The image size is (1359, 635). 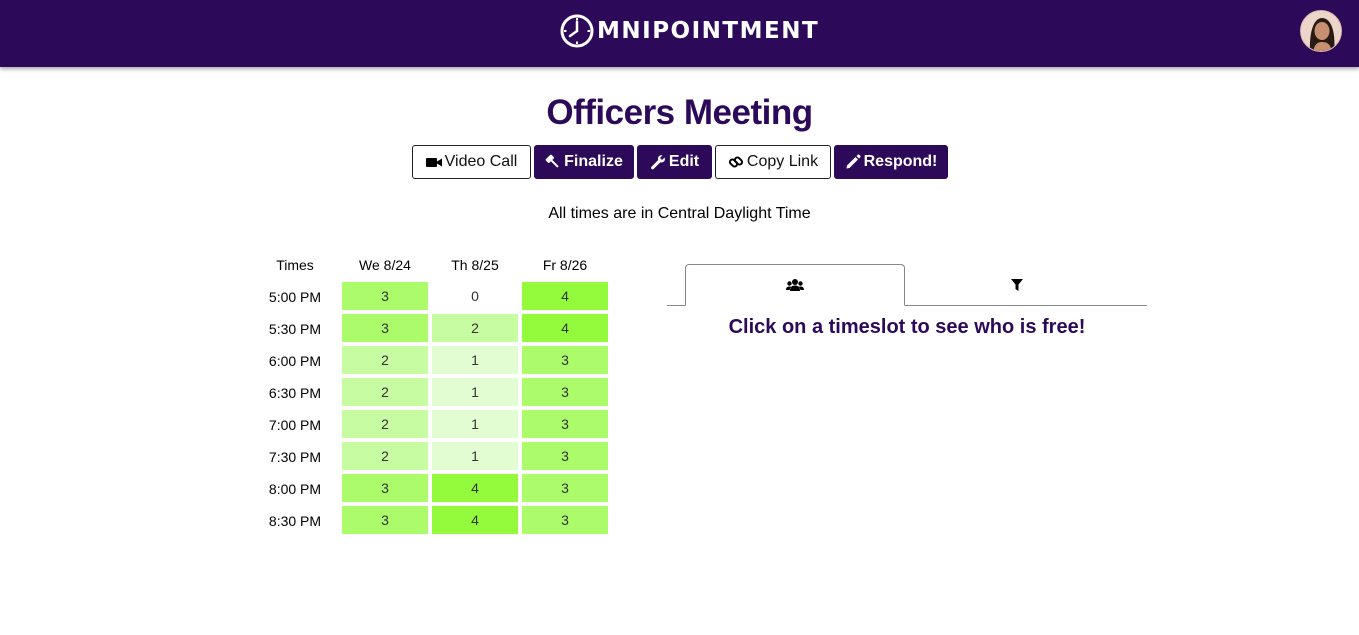 I want to click on time-label: 6:00 PM, so click(x=295, y=361).